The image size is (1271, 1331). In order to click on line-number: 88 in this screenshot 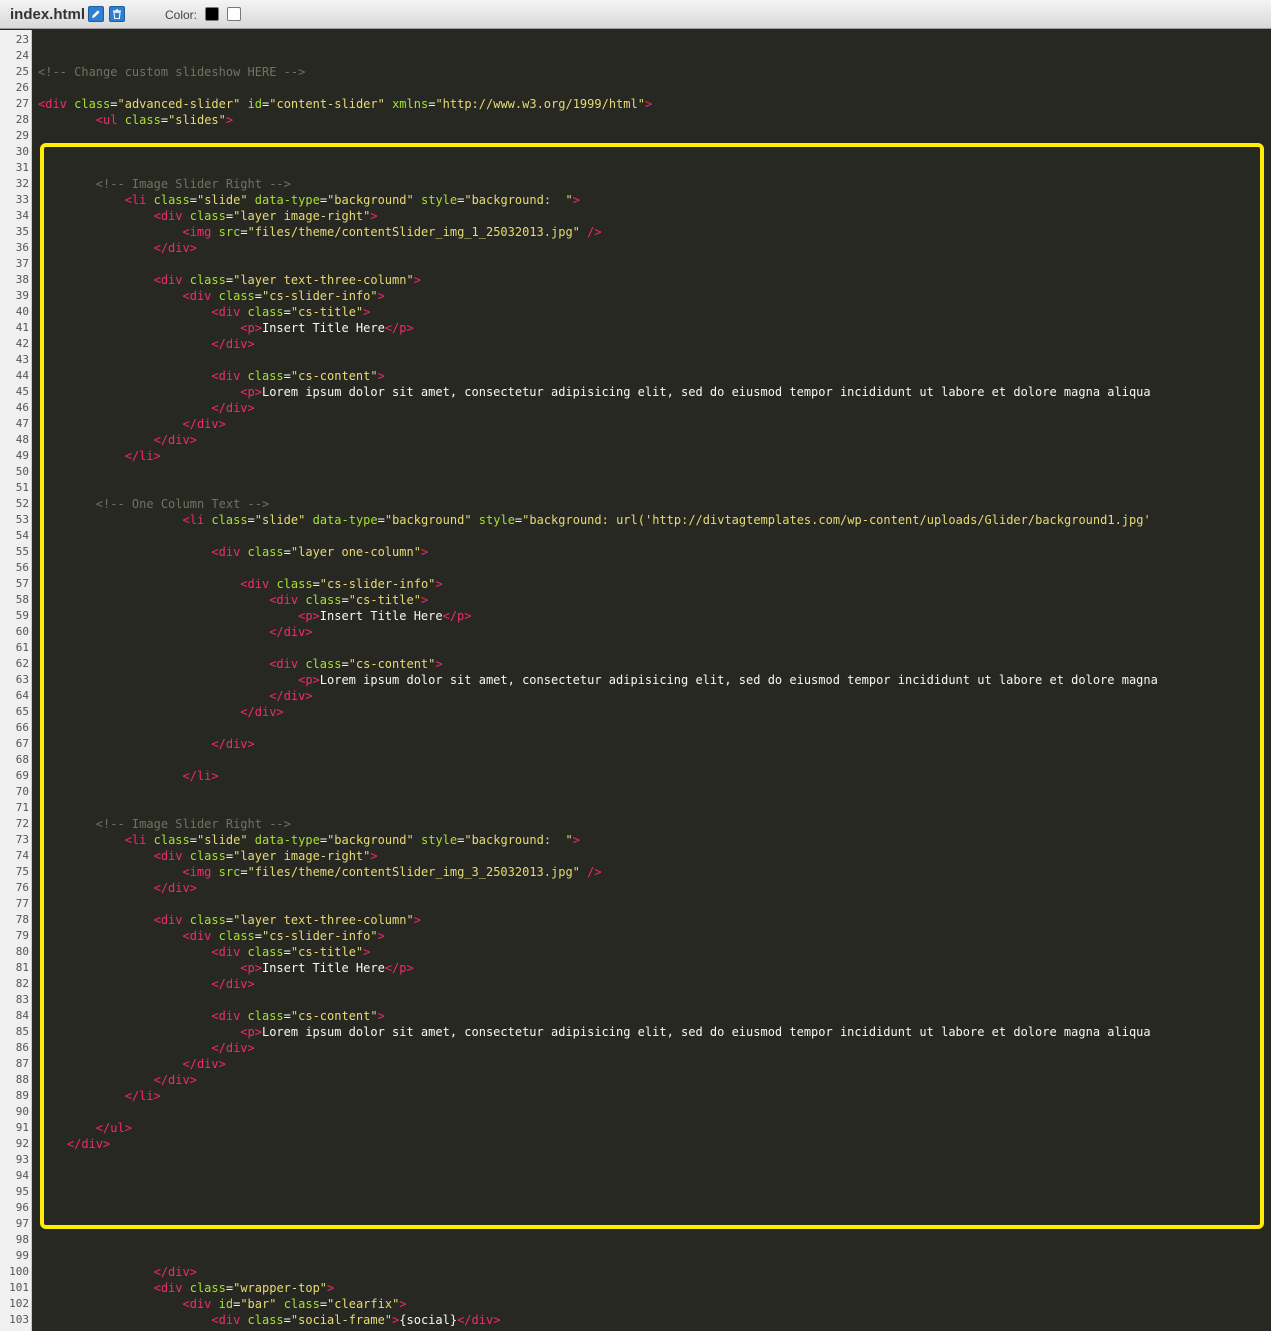, I will do `click(22, 1079)`.